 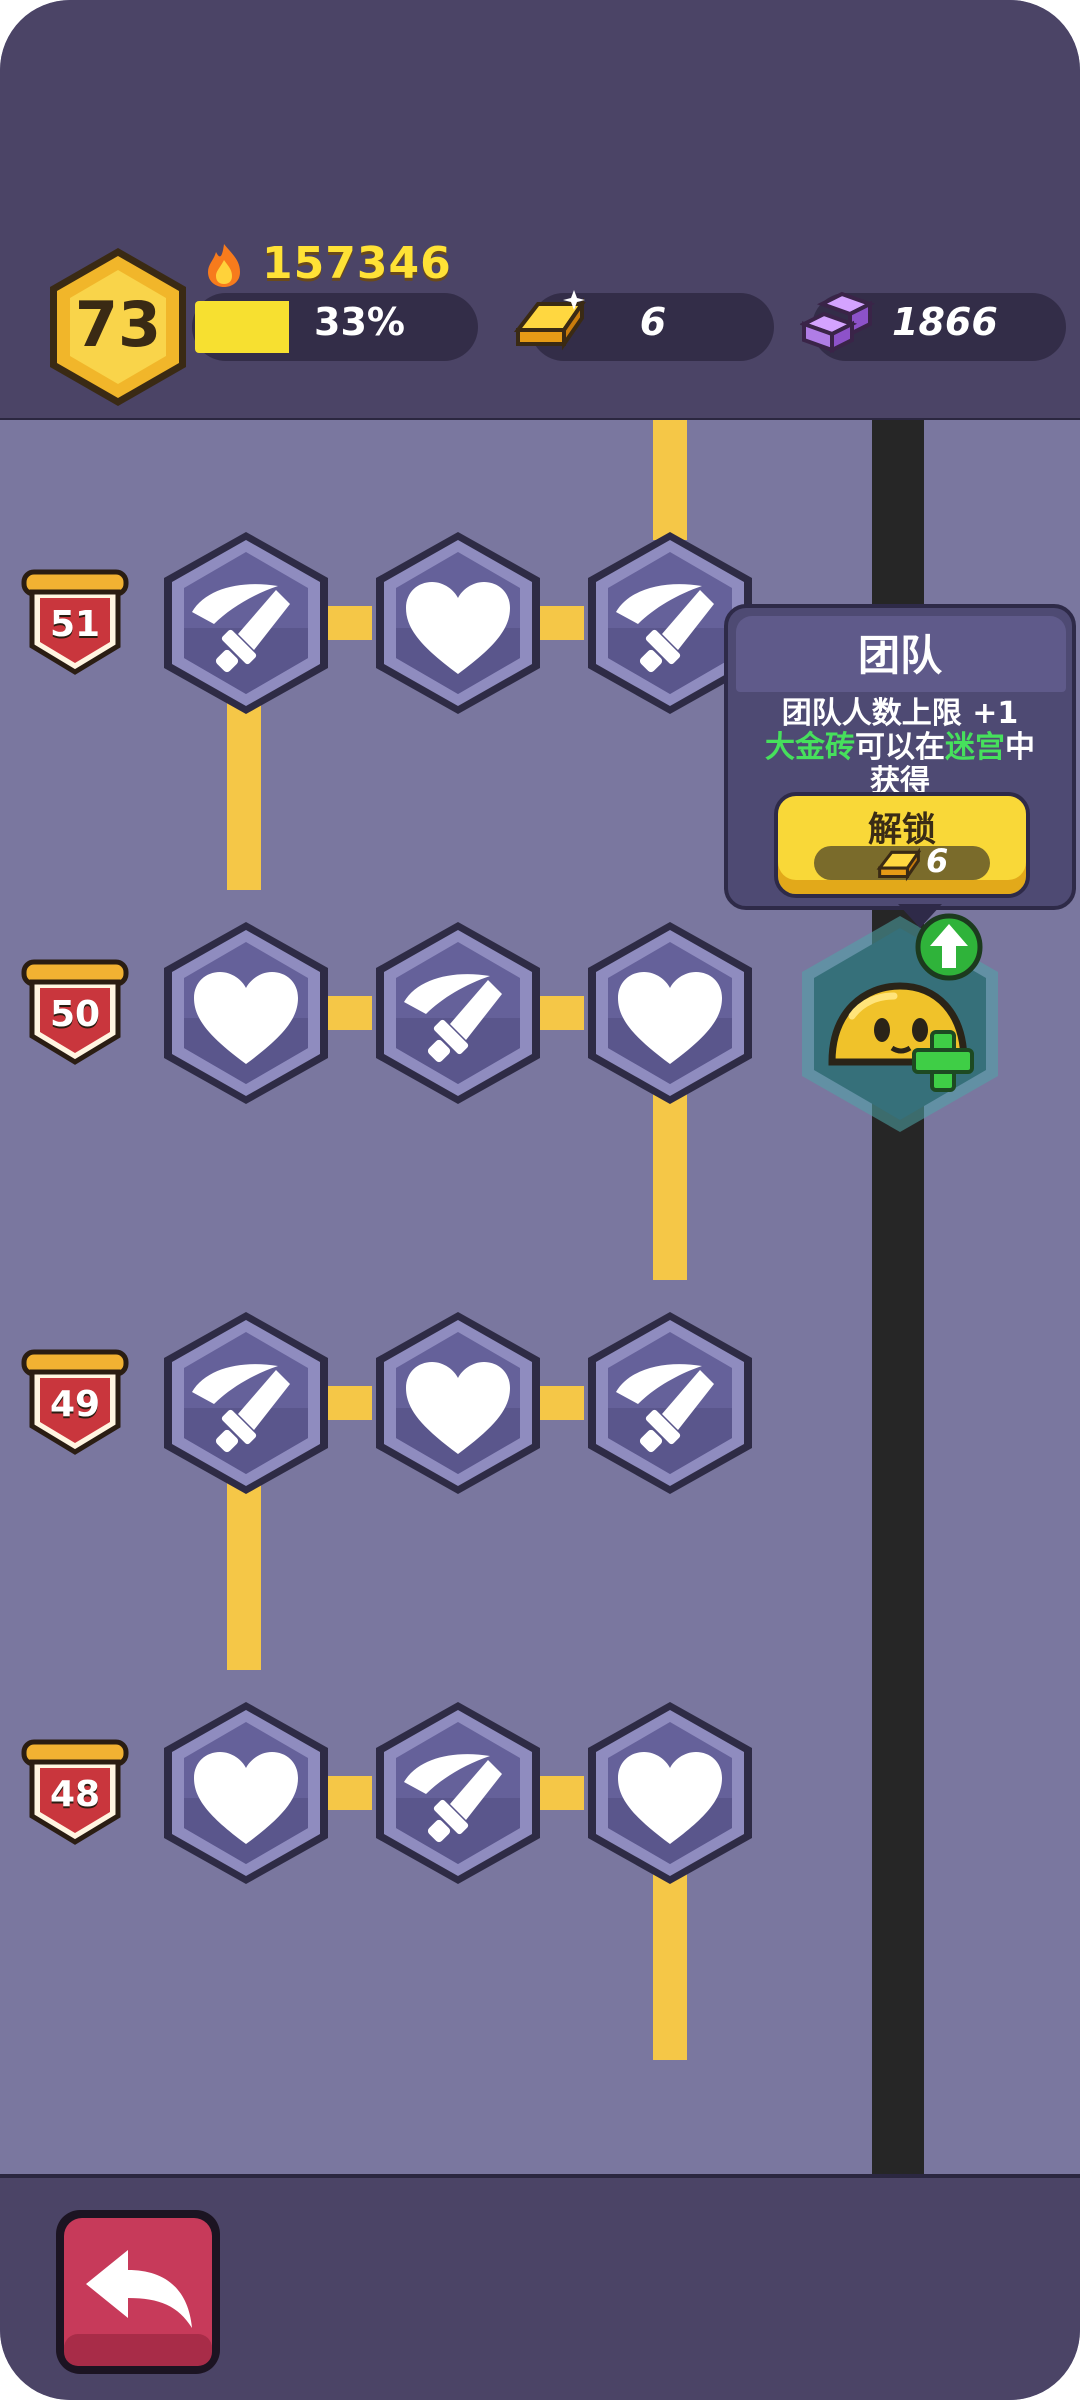 What do you see at coordinates (359, 322) in the screenshot?
I see `xp-percent: 33%` at bounding box center [359, 322].